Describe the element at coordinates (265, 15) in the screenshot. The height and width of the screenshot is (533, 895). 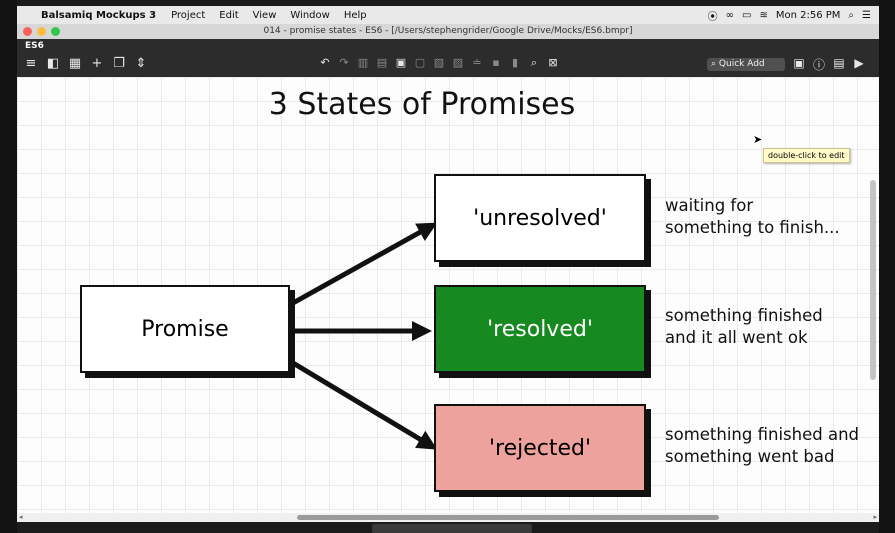
I see `menu-view: View` at that location.